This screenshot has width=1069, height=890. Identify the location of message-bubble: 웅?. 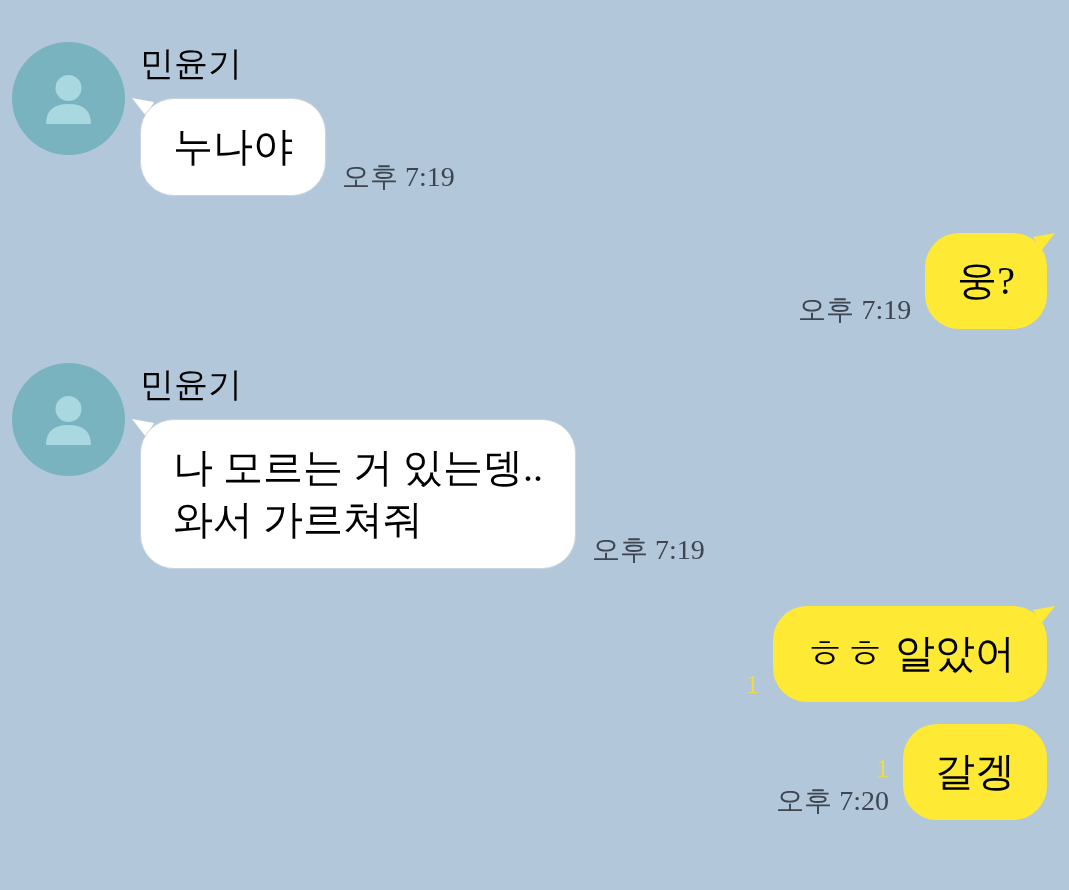
(986, 281).